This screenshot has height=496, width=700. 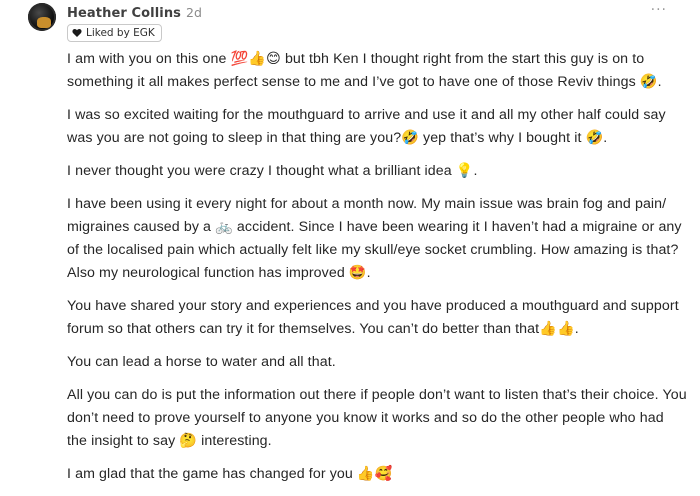 What do you see at coordinates (120, 33) in the screenshot?
I see `liked-by-text: Liked by EGK` at bounding box center [120, 33].